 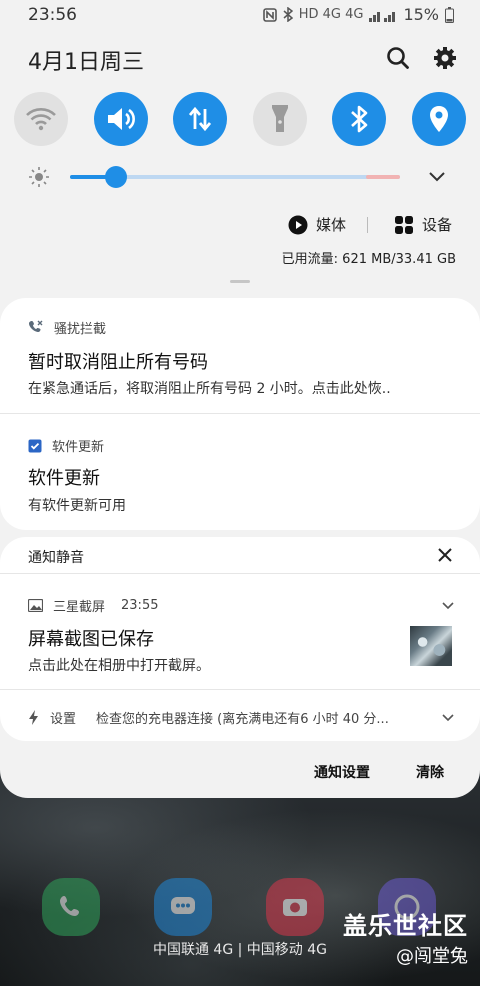 I want to click on data-usage-text: 已用流量: 621 MB/33.41 GB, so click(x=368, y=259).